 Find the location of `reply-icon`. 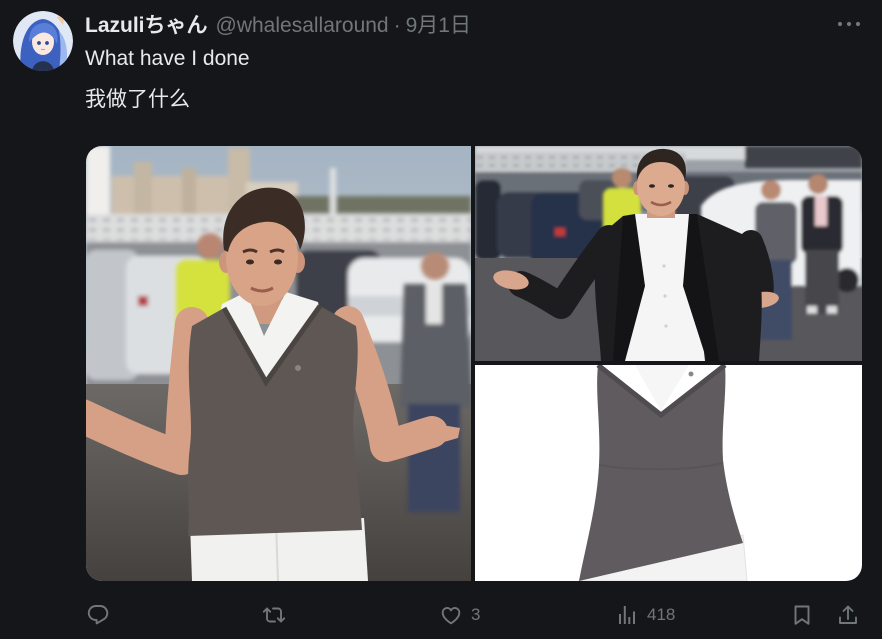

reply-icon is located at coordinates (98, 615).